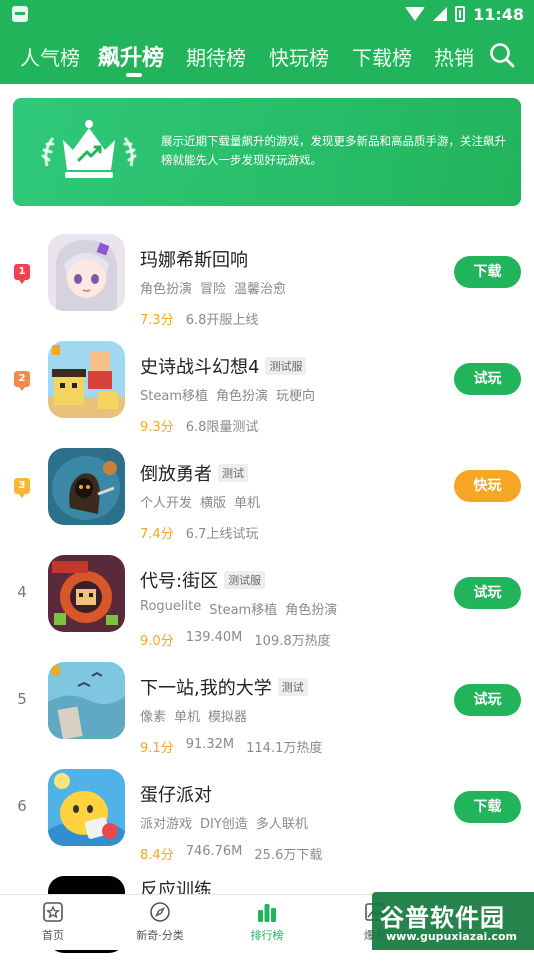 The image size is (534, 976). I want to click on status-time: 11:48, so click(498, 14).